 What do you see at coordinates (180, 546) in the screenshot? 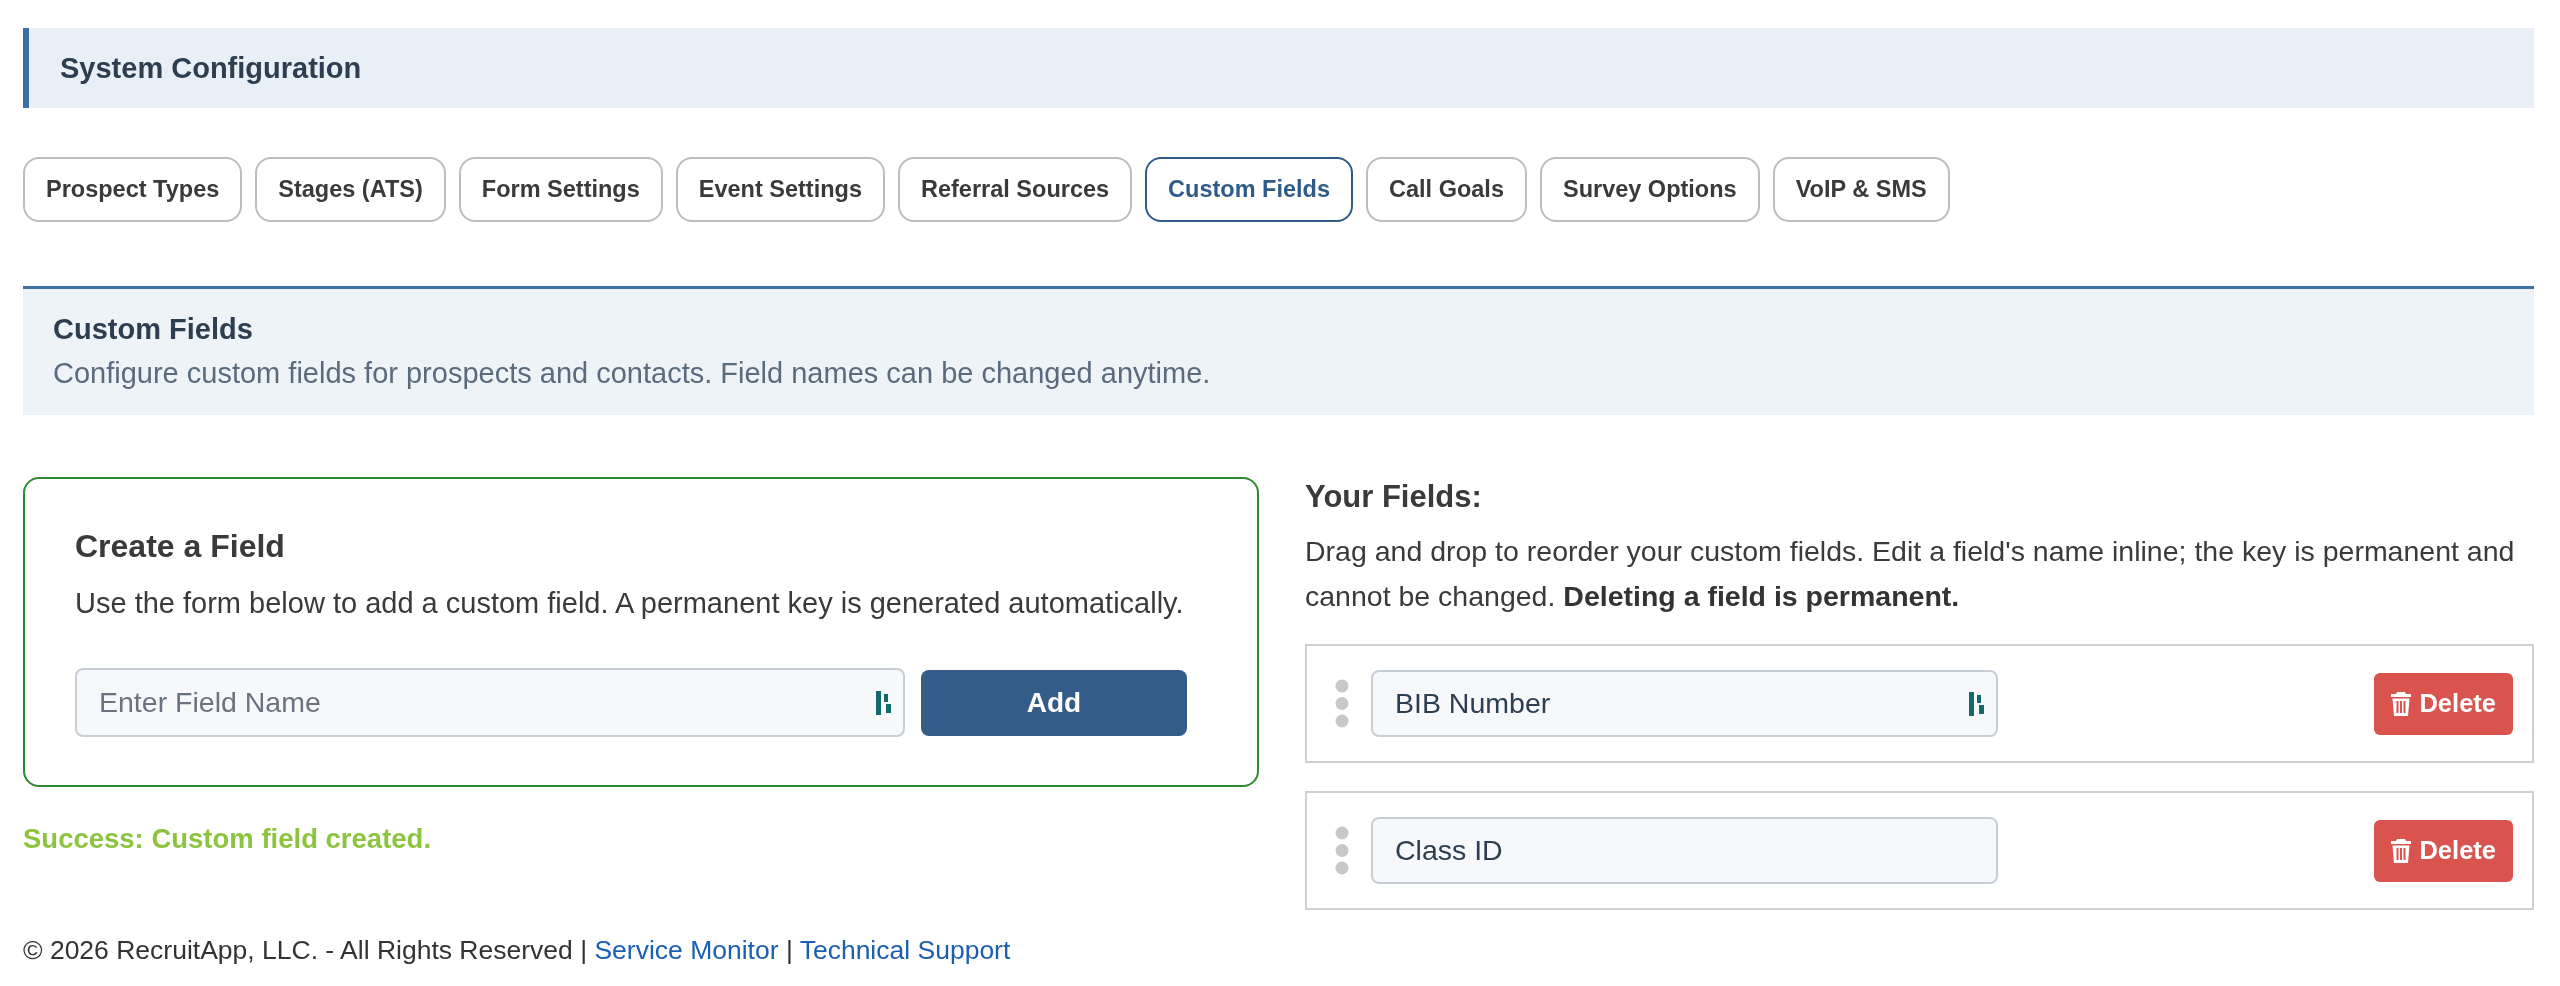
I see `card-title: Create a Field` at bounding box center [180, 546].